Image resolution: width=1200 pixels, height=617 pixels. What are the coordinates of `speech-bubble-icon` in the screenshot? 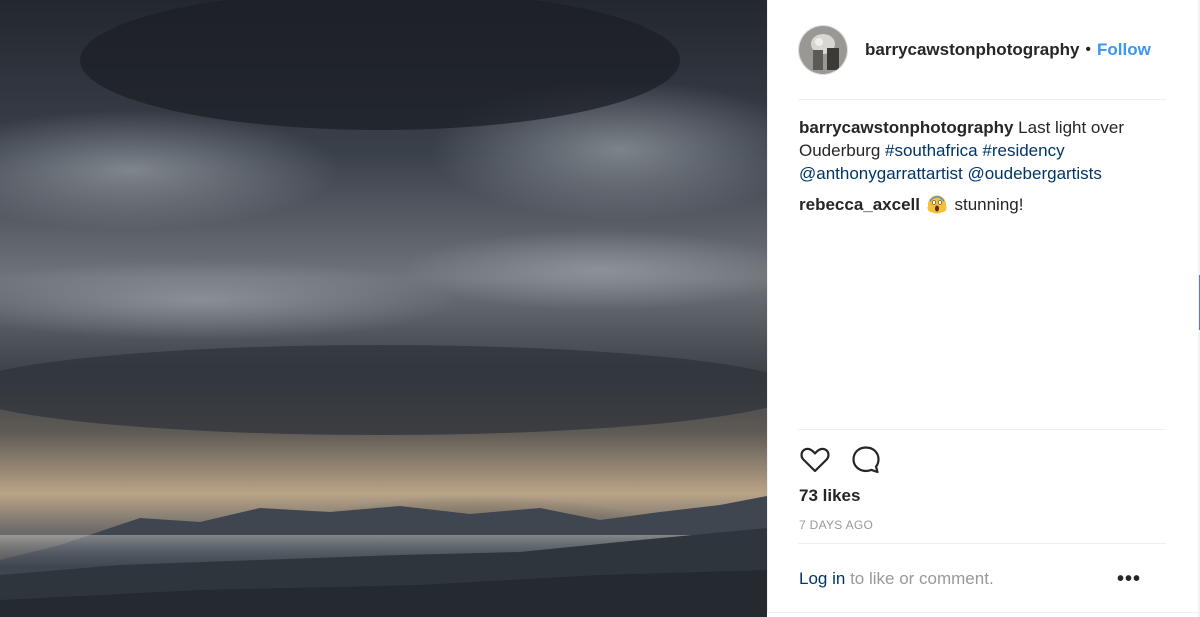 It's located at (866, 460).